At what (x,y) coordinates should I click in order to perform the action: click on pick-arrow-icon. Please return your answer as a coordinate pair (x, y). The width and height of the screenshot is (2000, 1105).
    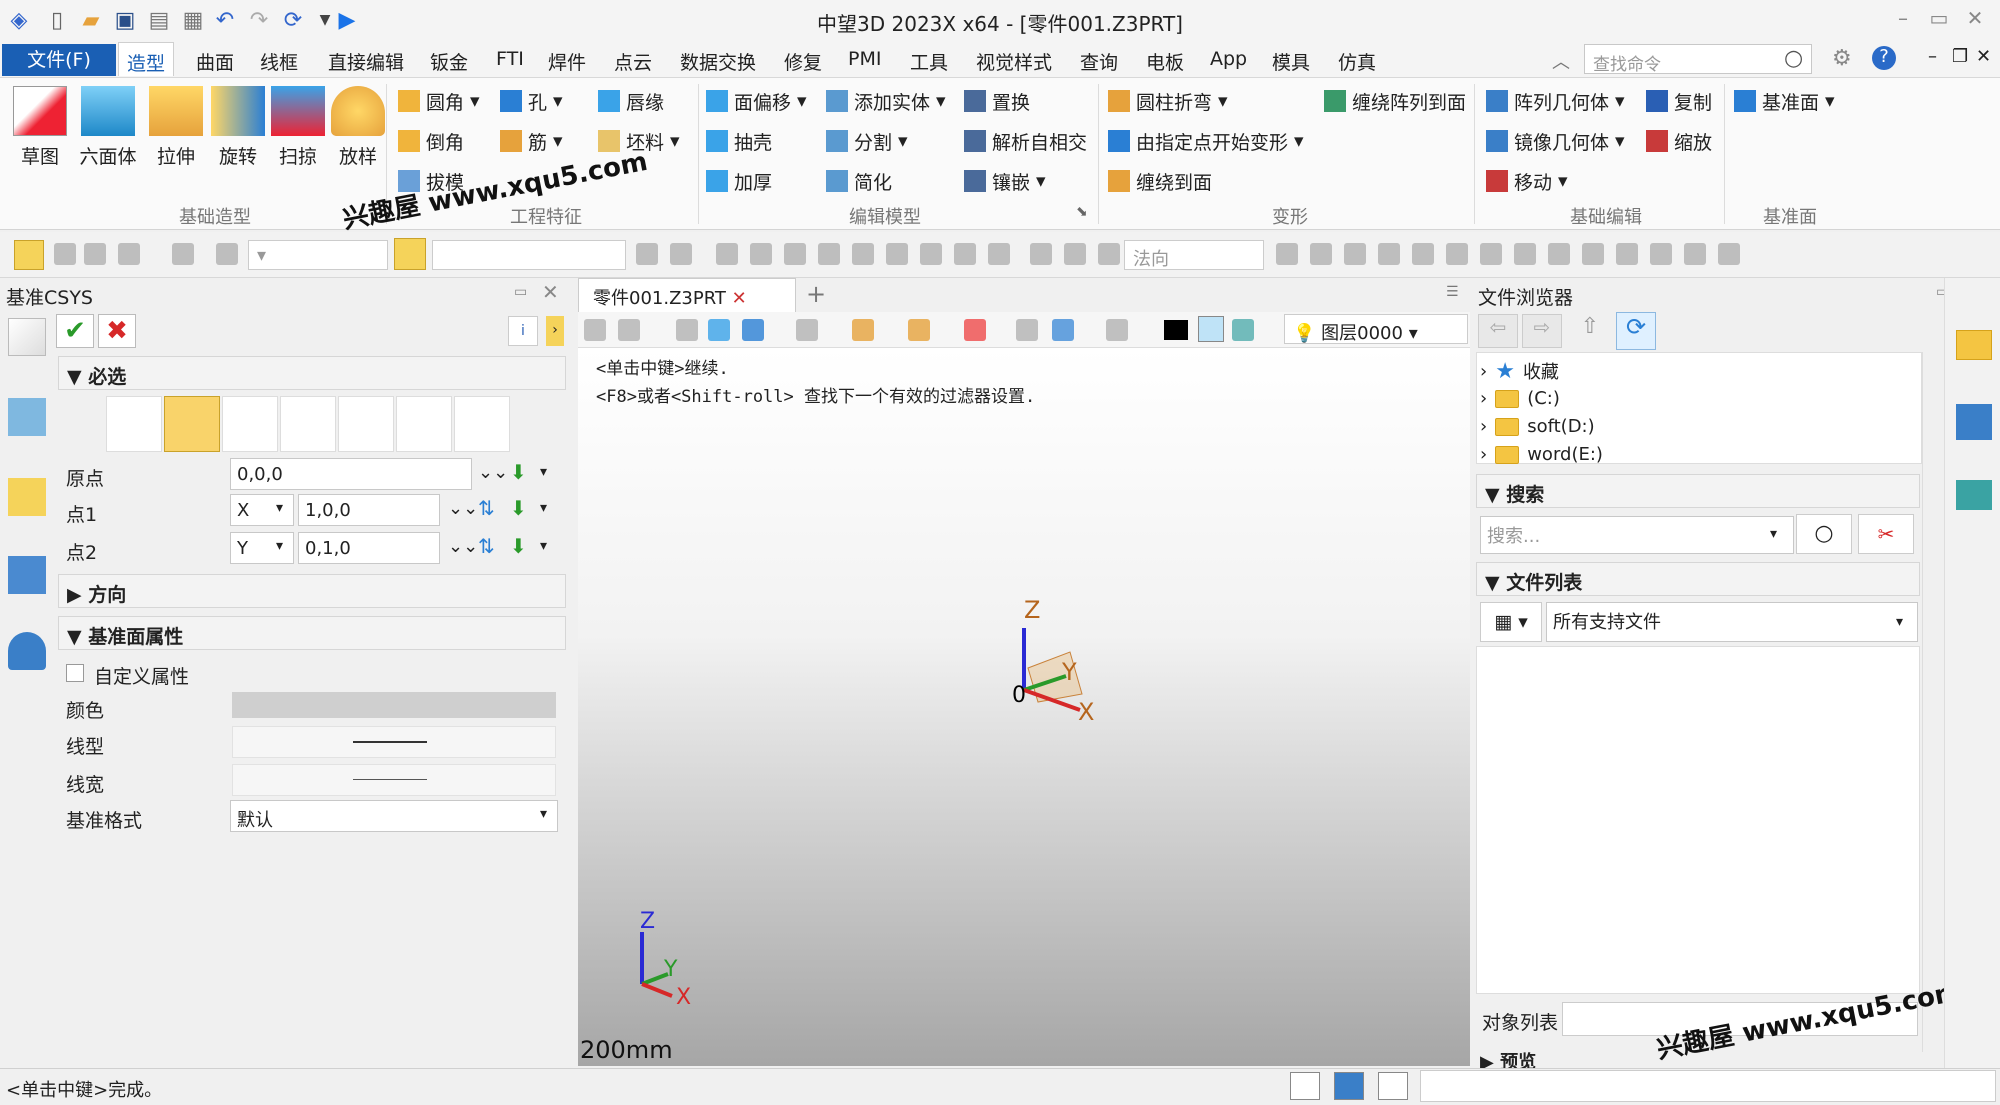
    Looking at the image, I should click on (29, 255).